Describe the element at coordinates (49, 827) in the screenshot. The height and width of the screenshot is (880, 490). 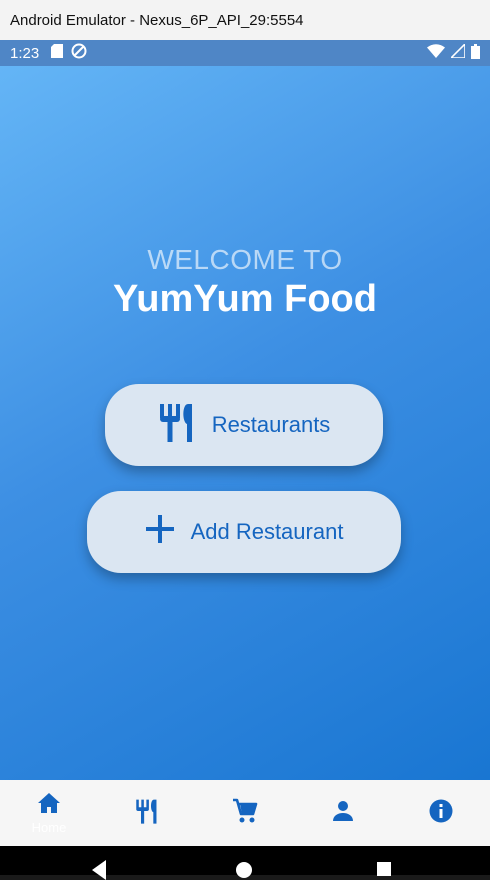
I see `nav-home-label: Home` at that location.